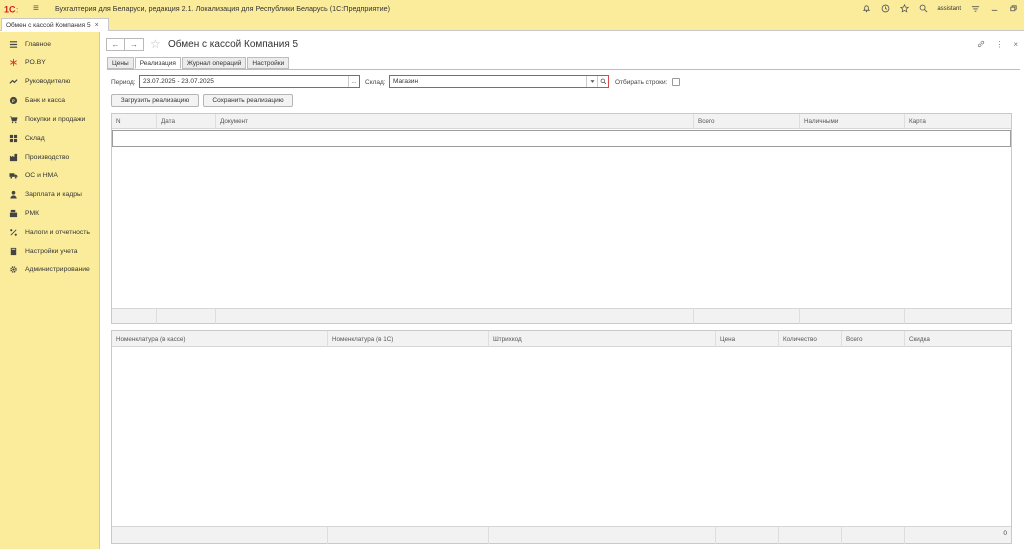  I want to click on col-header-item-pos: Номенклатура (в кассе), so click(220, 339).